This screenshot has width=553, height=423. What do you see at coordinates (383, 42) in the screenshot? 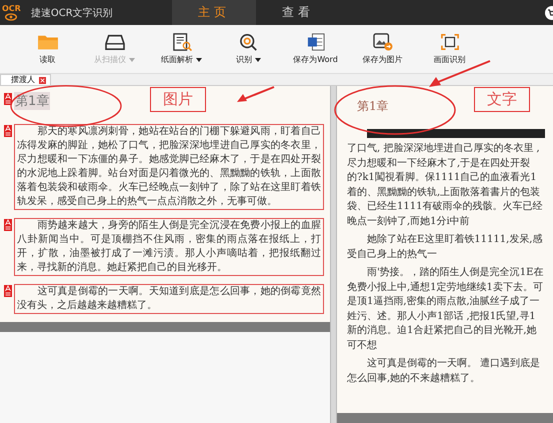
I see `image-export-icon` at bounding box center [383, 42].